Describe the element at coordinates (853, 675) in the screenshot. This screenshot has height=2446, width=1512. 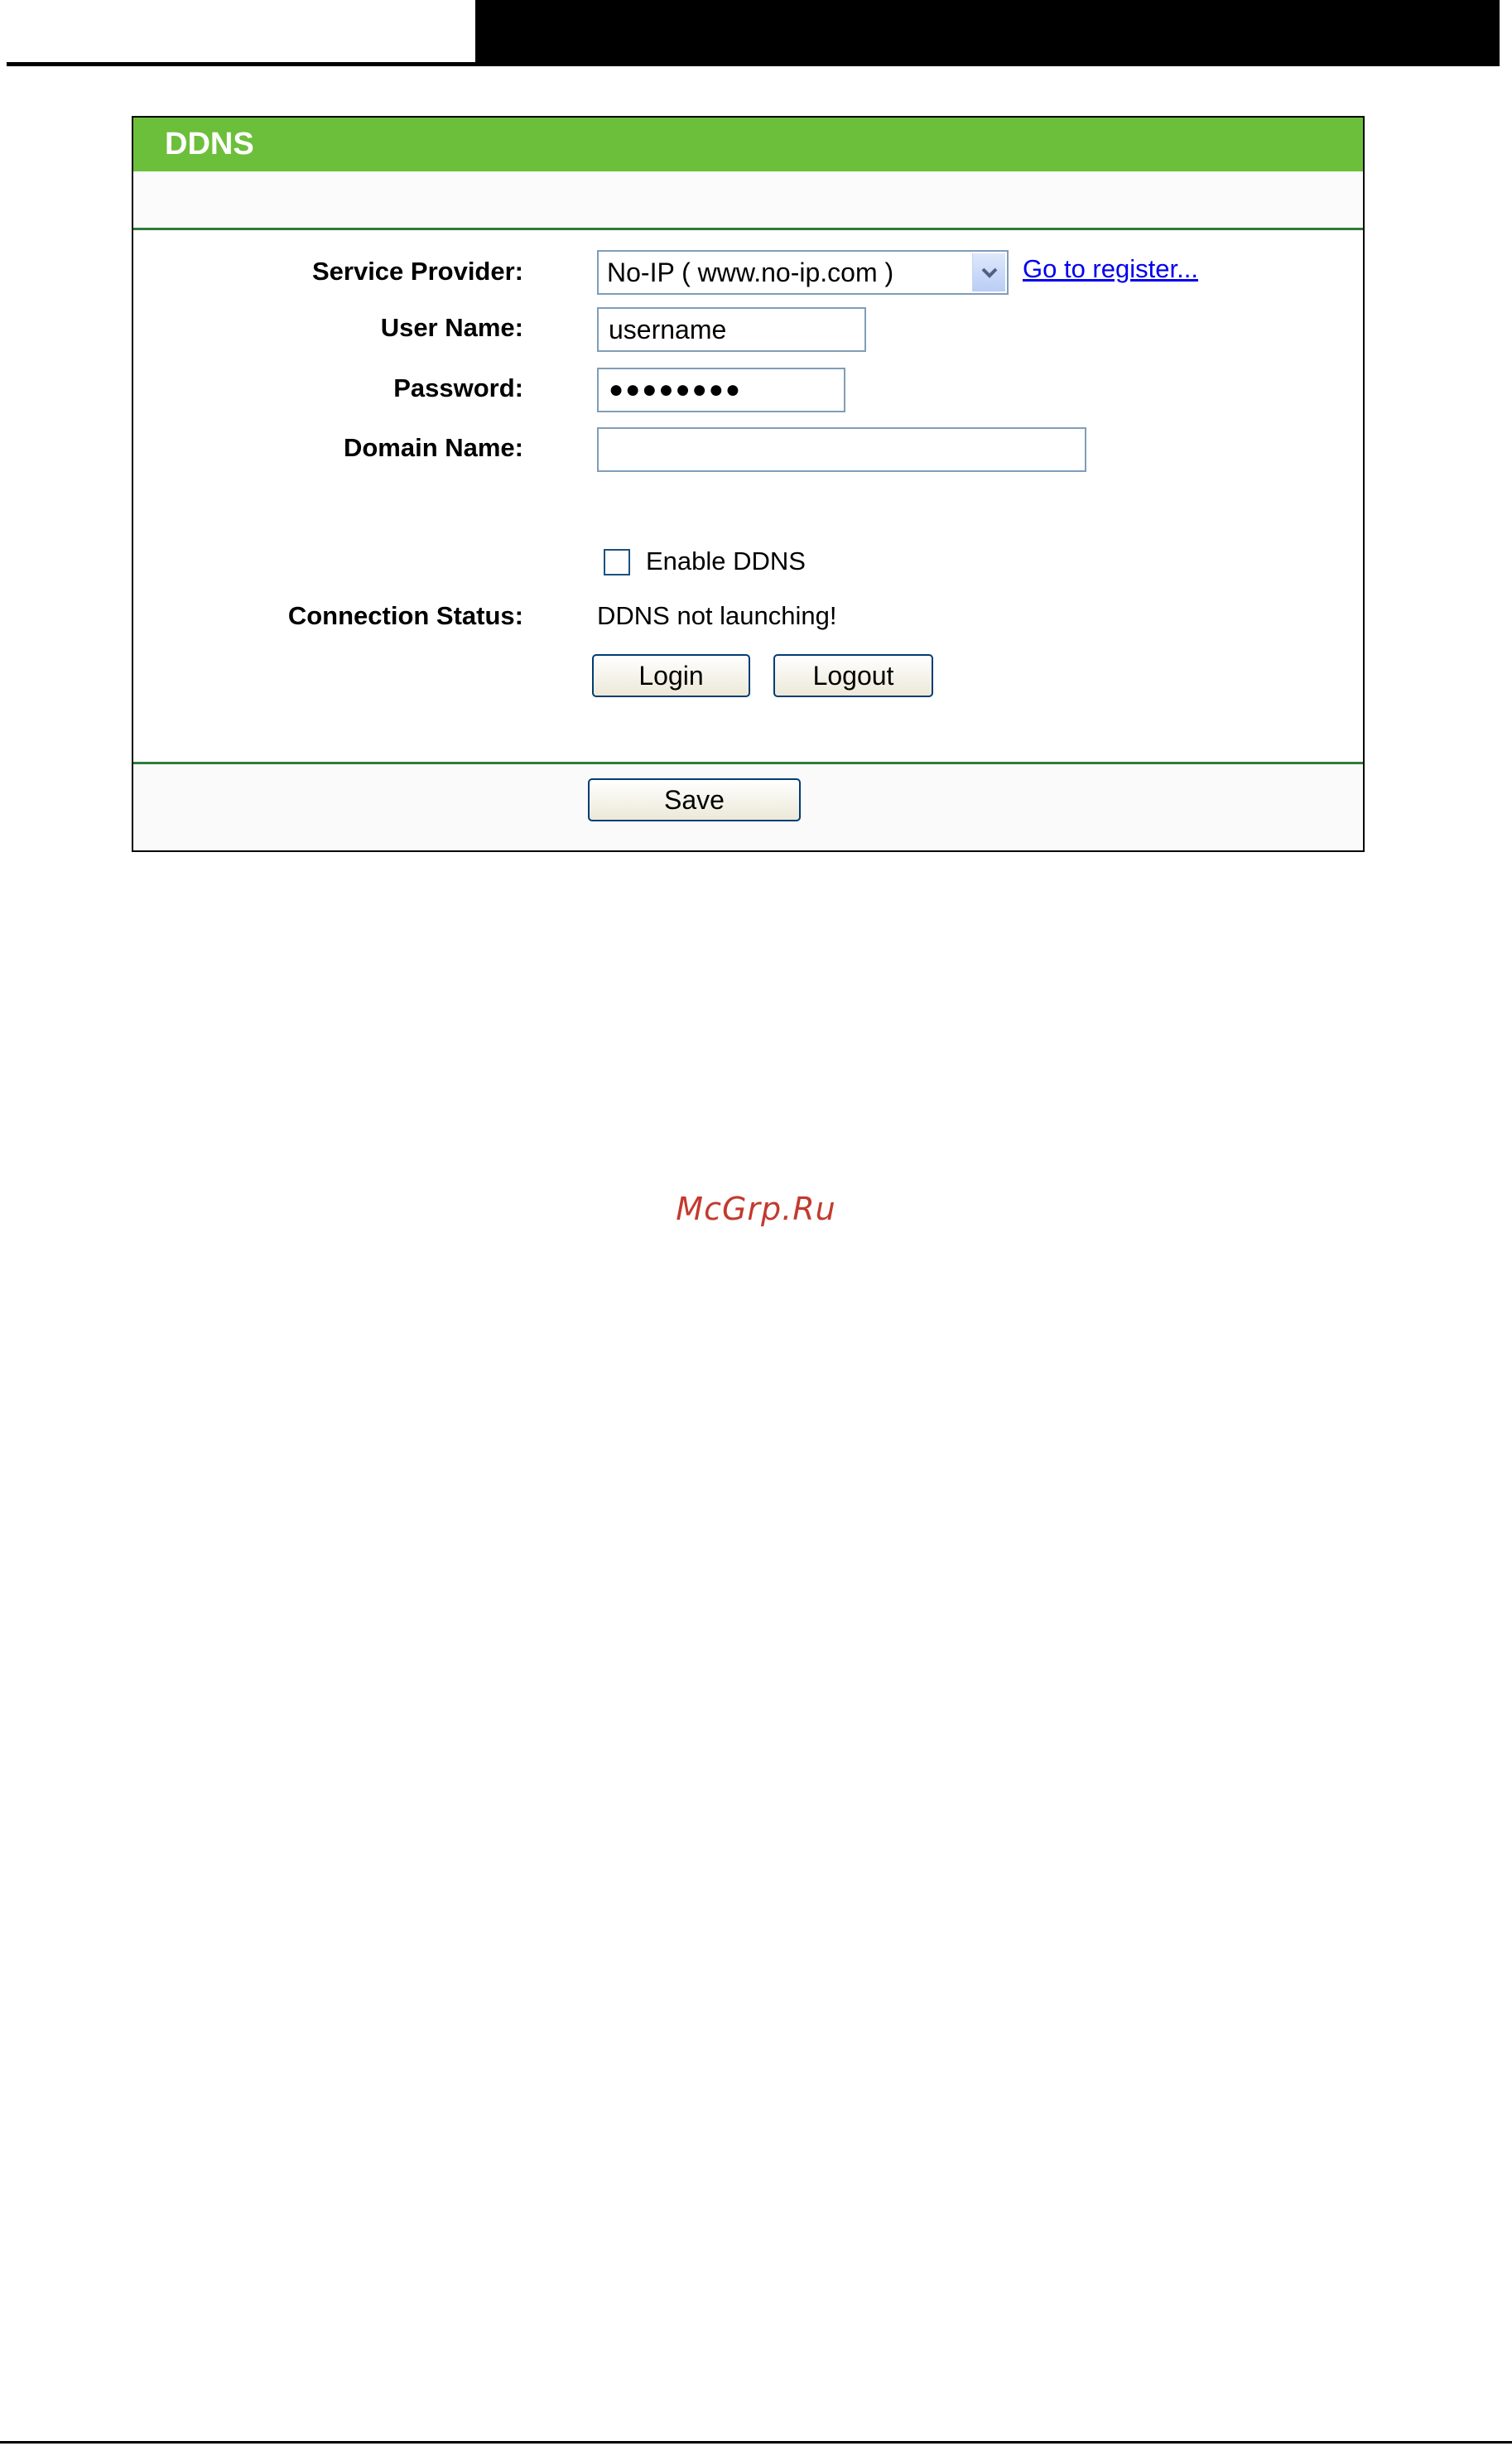
I see `logout-button: Logout` at that location.